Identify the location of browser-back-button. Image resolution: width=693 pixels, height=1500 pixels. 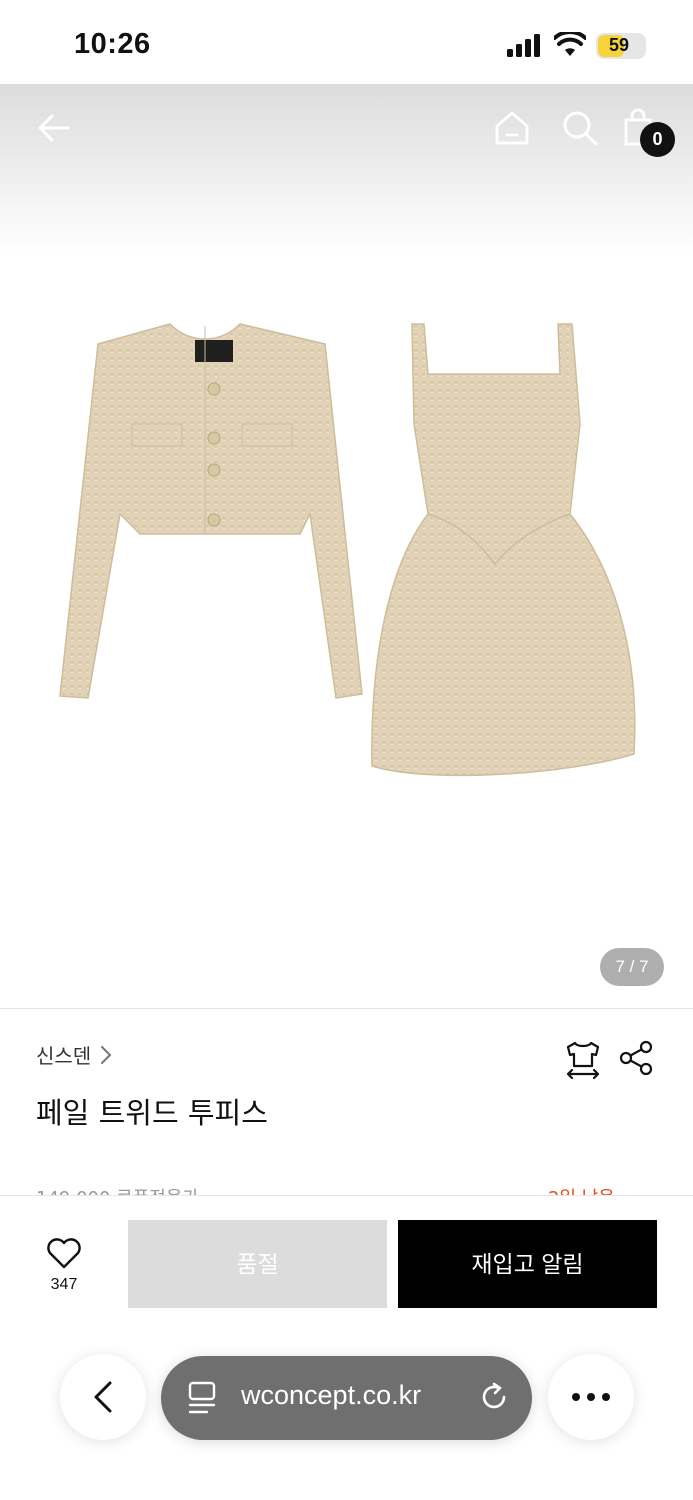
(103, 1397).